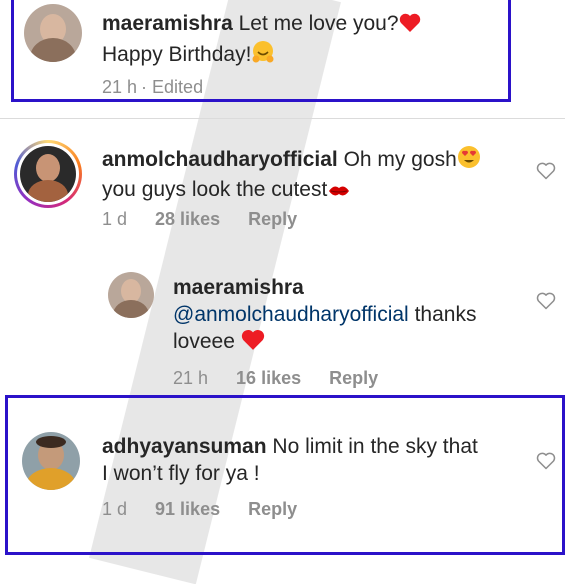 This screenshot has width=565, height=584. Describe the element at coordinates (184, 446) in the screenshot. I see `comment-username: adhyayansuman` at that location.